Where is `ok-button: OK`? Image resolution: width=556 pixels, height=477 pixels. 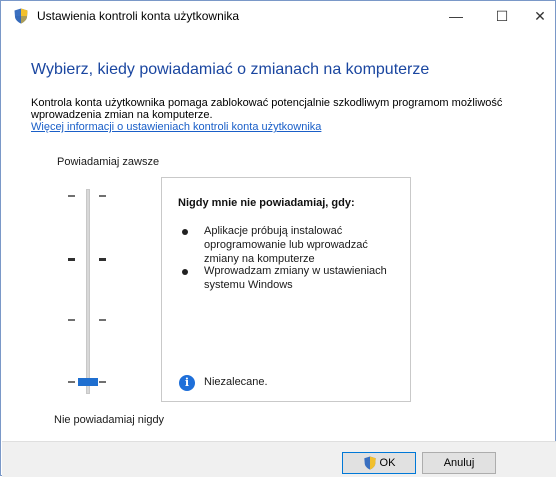 ok-button: OK is located at coordinates (379, 463).